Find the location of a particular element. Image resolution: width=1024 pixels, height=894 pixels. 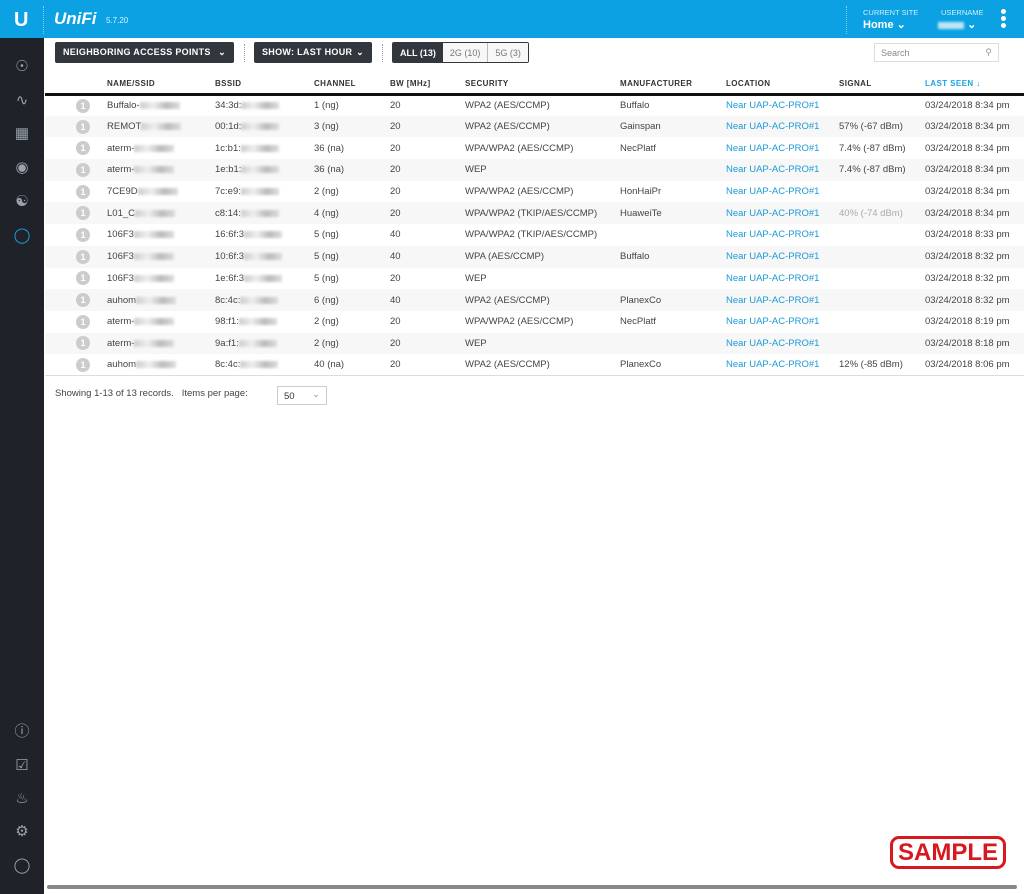

chevron-down-icon: ⌄ is located at coordinates (360, 52).